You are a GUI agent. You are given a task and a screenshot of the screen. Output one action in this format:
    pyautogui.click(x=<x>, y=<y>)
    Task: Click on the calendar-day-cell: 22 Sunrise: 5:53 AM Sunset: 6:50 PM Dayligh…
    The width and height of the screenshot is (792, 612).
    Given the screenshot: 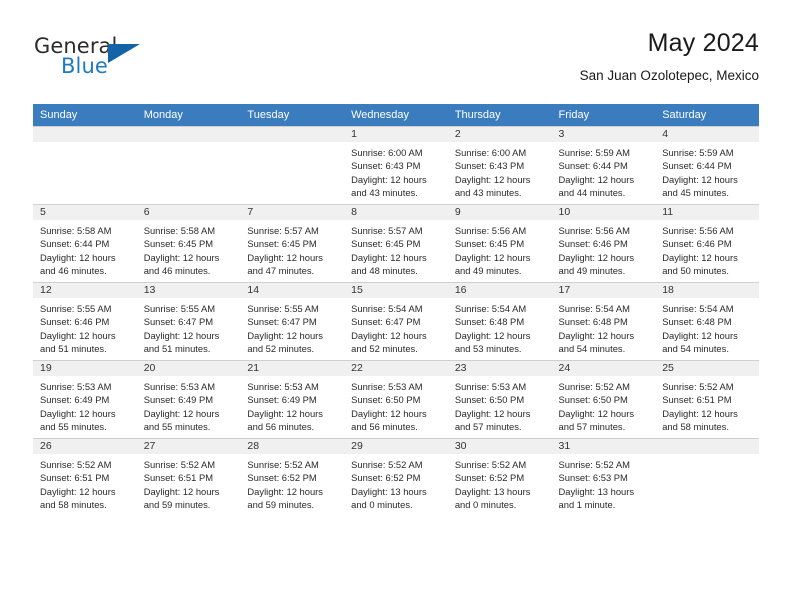 What is the action you would take?
    pyautogui.click(x=396, y=399)
    